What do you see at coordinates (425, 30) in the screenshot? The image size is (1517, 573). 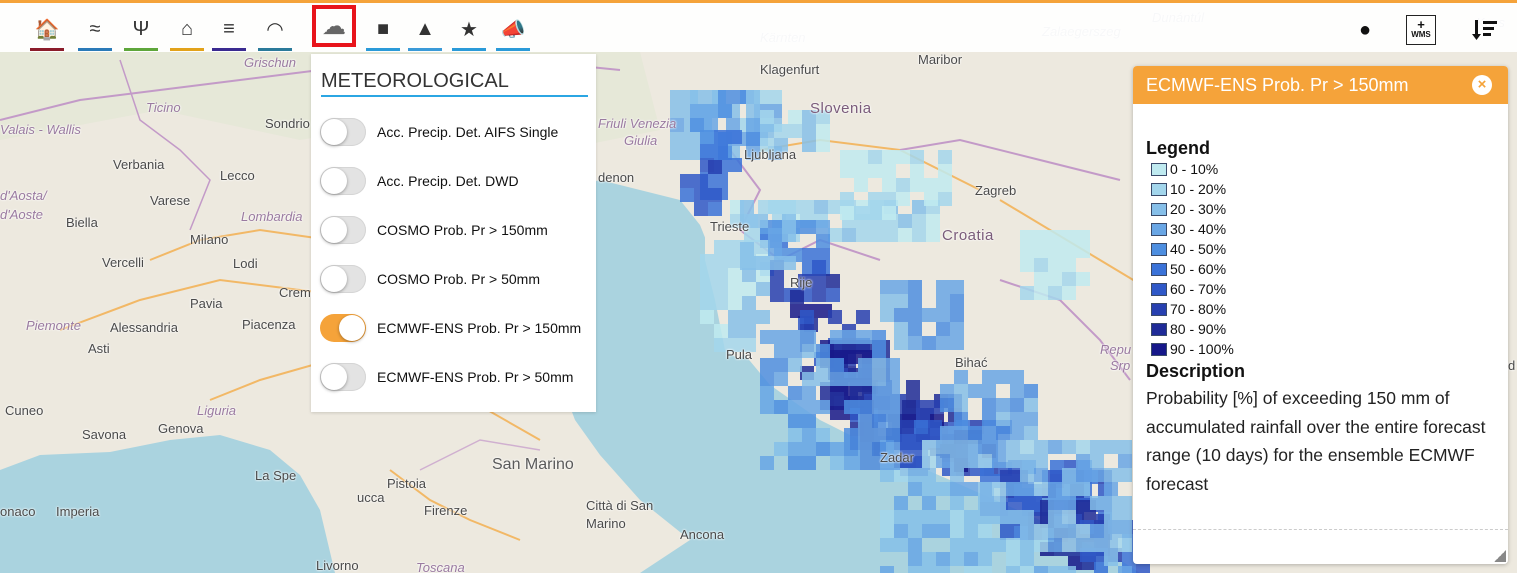 I see `warning-icon: ▲` at bounding box center [425, 30].